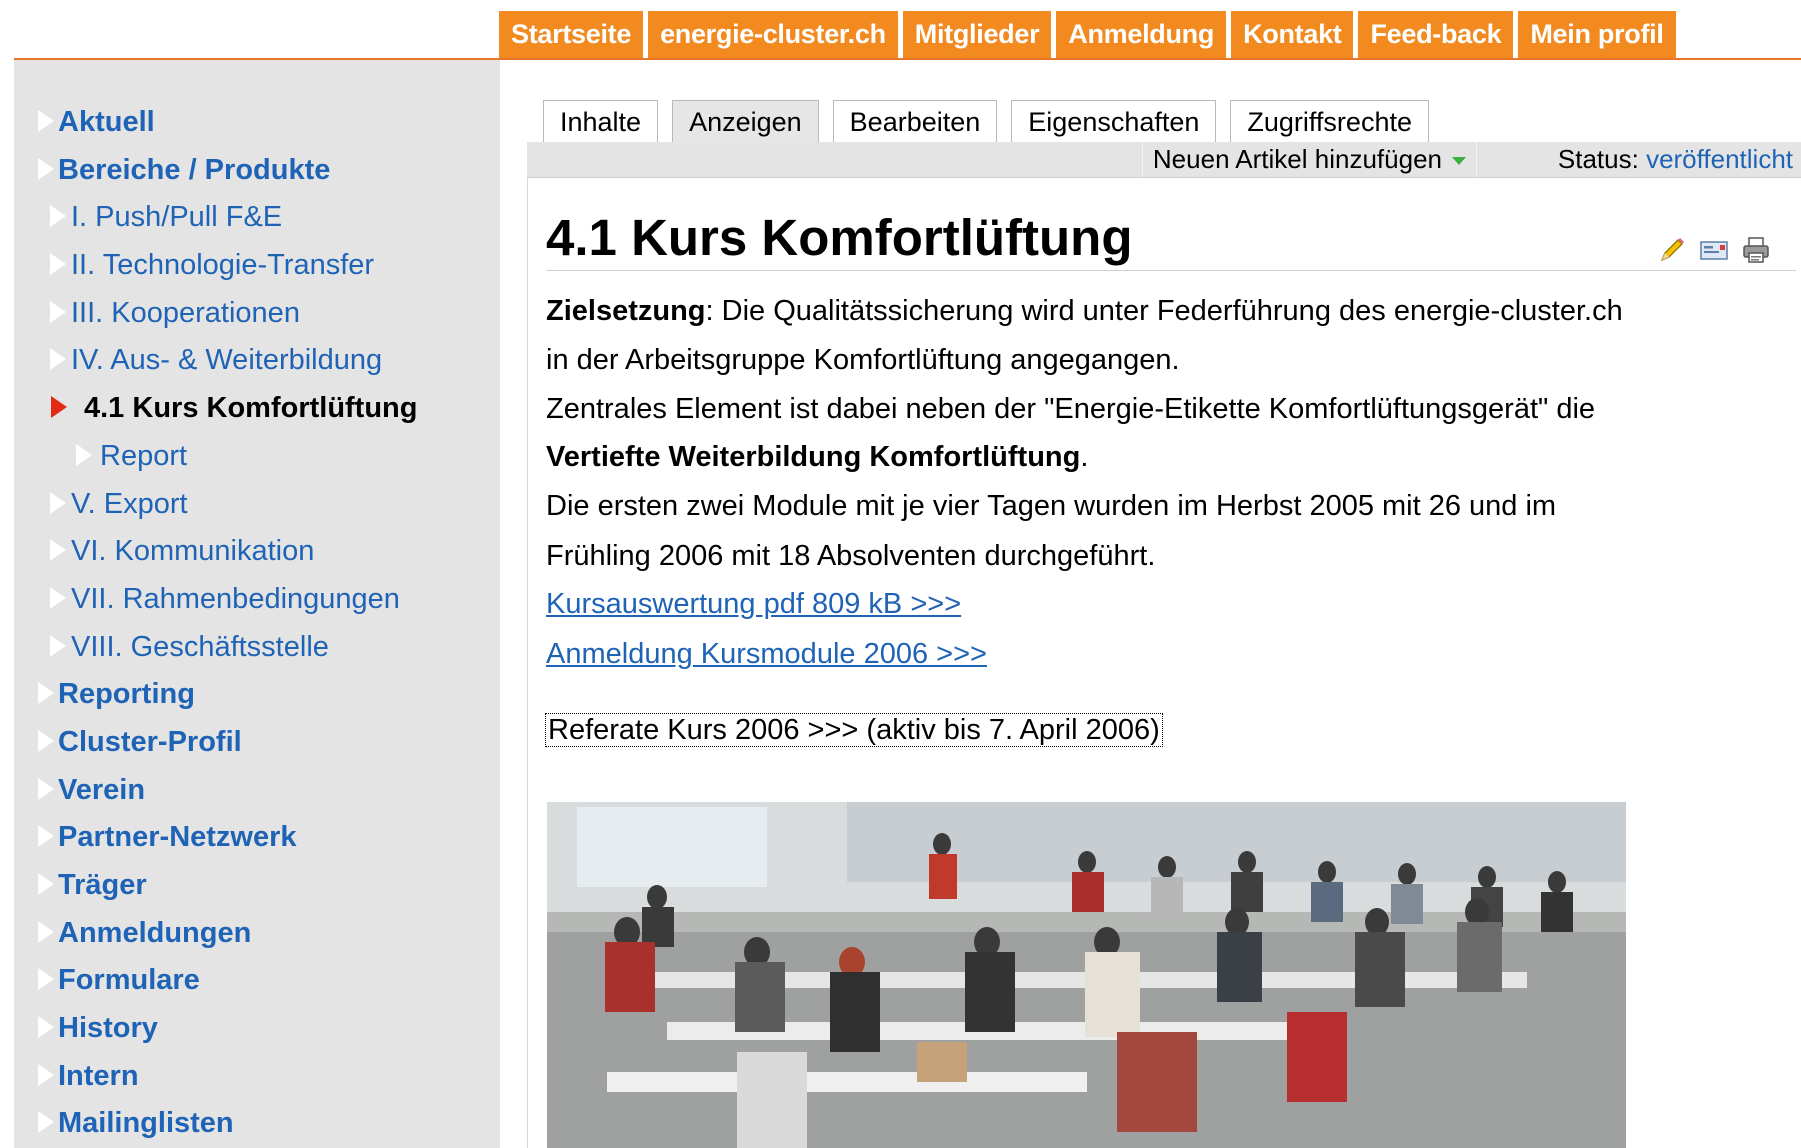 The width and height of the screenshot is (1801, 1148). I want to click on sidebar-item: Cluster-Profil, so click(257, 742).